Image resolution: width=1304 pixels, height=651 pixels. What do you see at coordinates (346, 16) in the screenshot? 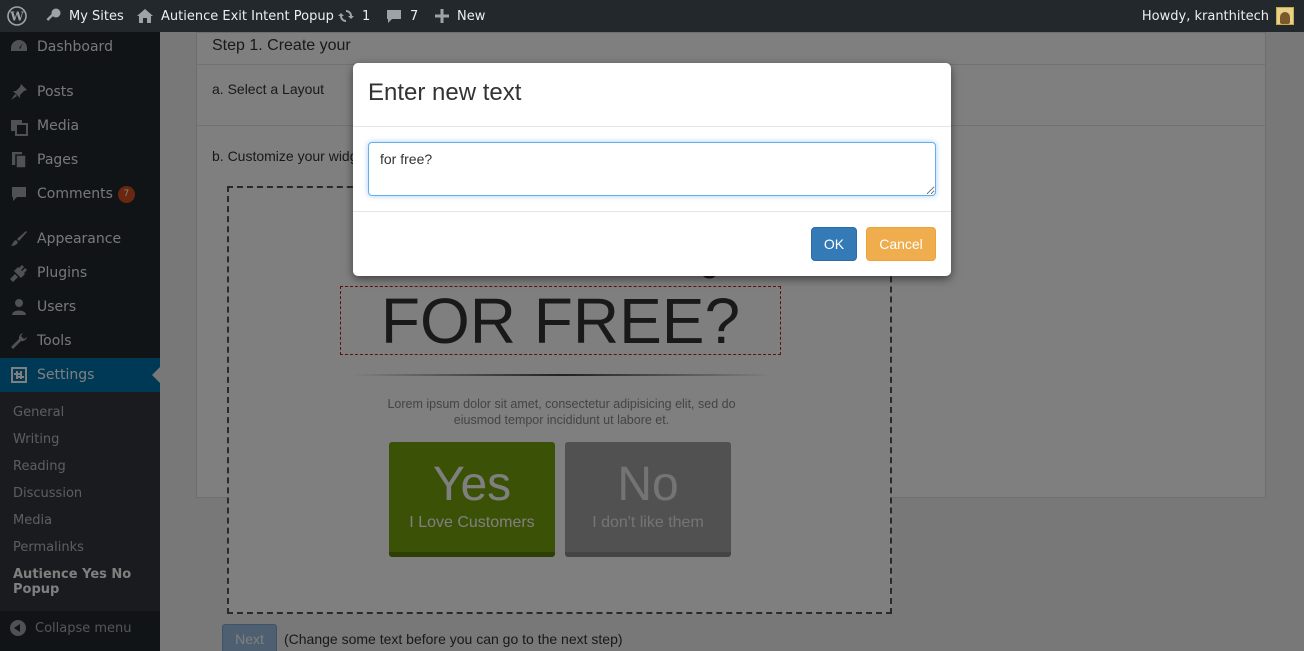
I see `refresh-icon` at bounding box center [346, 16].